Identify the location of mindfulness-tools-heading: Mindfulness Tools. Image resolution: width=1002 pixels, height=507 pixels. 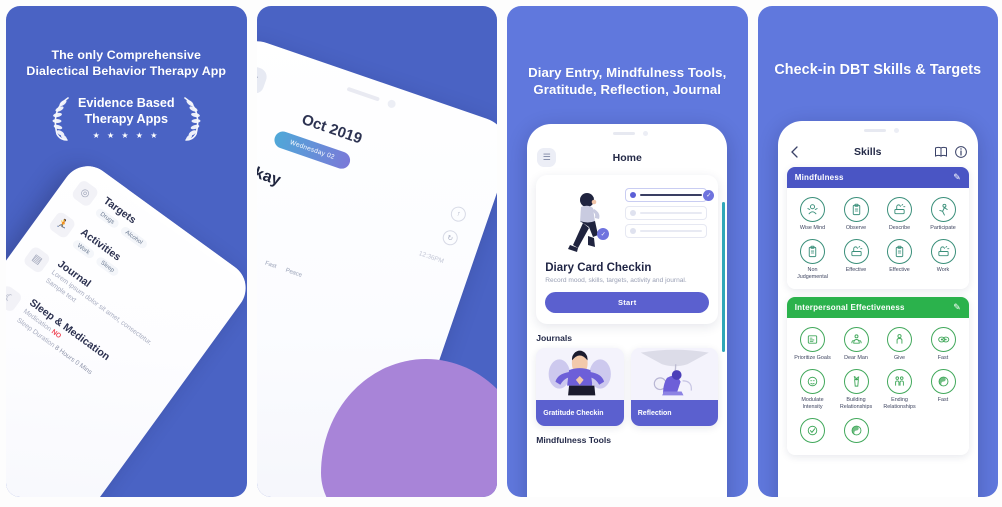
(574, 440).